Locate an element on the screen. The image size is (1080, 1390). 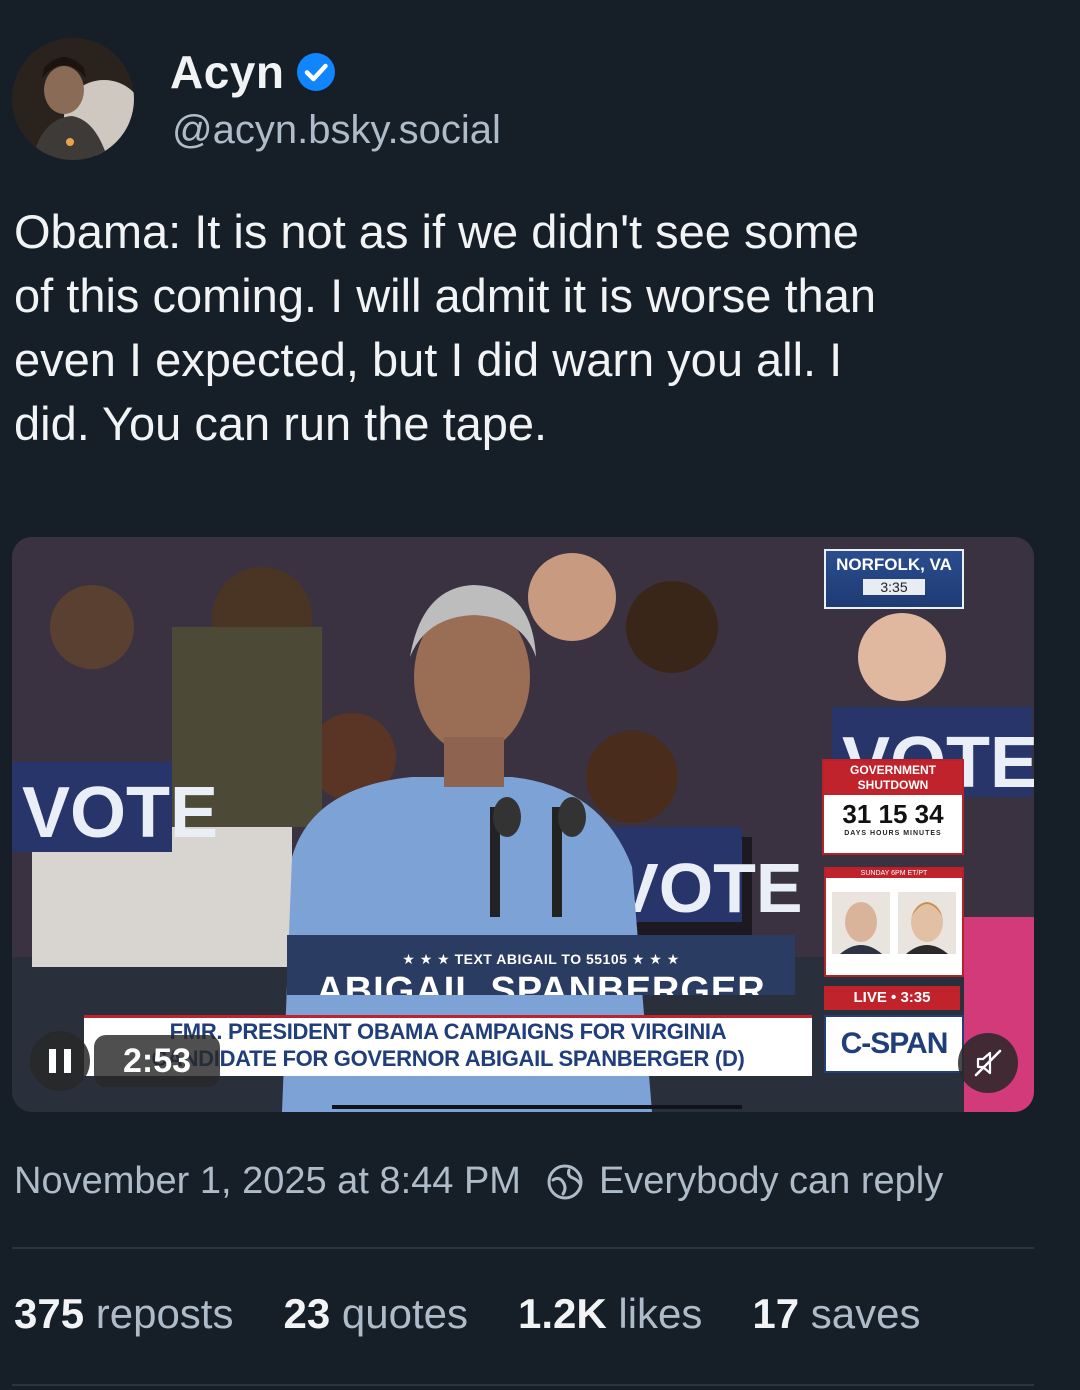
saves-stat: 17 saves is located at coordinates (836, 1314).